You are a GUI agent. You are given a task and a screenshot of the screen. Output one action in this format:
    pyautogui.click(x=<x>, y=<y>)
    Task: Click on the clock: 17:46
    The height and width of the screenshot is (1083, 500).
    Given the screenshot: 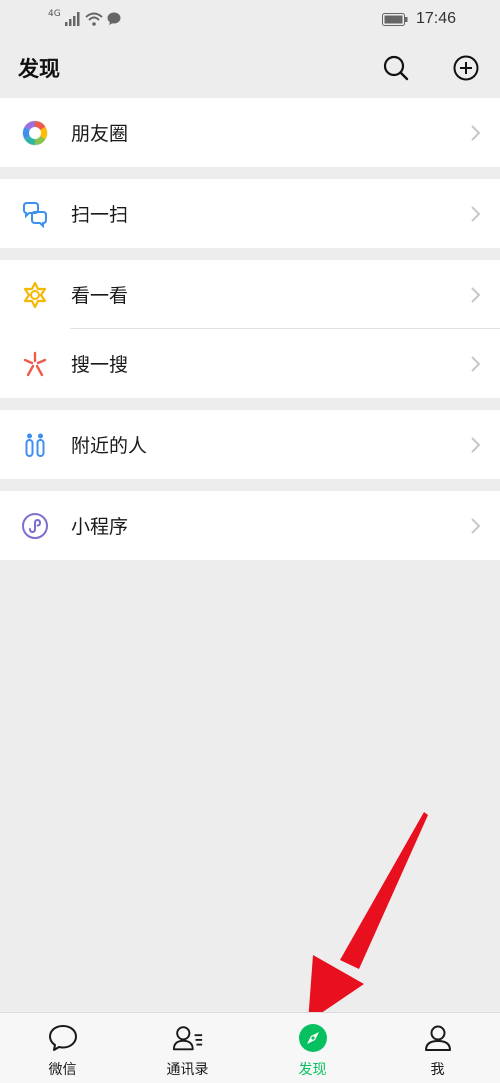 What is the action you would take?
    pyautogui.click(x=435, y=18)
    